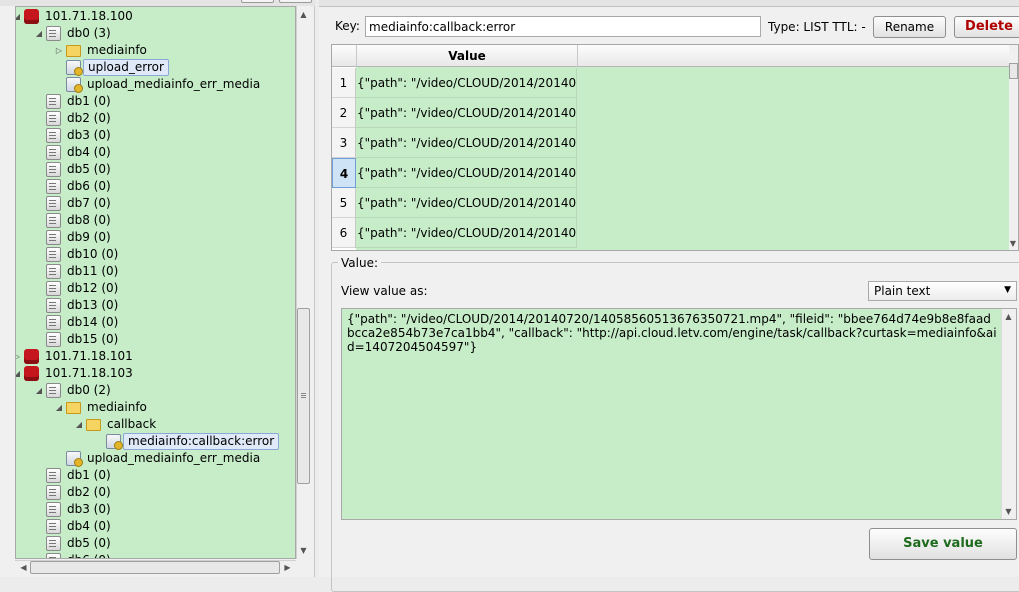 This screenshot has width=1019, height=592. Describe the element at coordinates (287, 567) in the screenshot. I see `scroll-right-icon: ▶` at that location.